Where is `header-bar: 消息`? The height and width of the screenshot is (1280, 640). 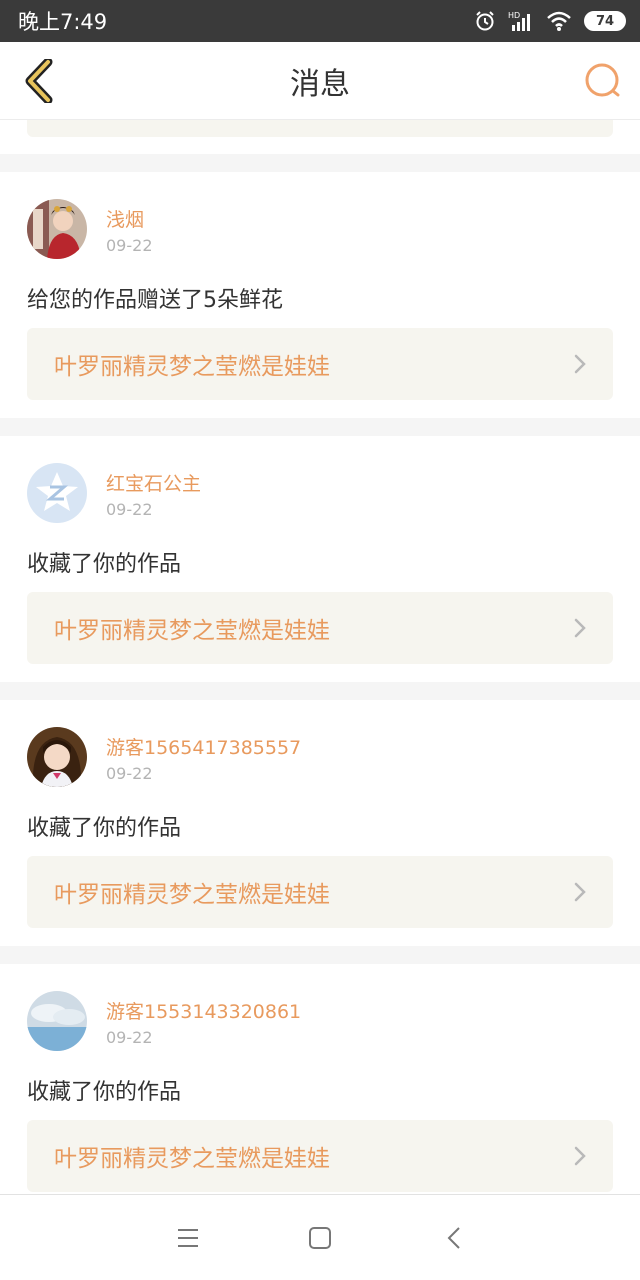
header-bar: 消息 is located at coordinates (320, 81).